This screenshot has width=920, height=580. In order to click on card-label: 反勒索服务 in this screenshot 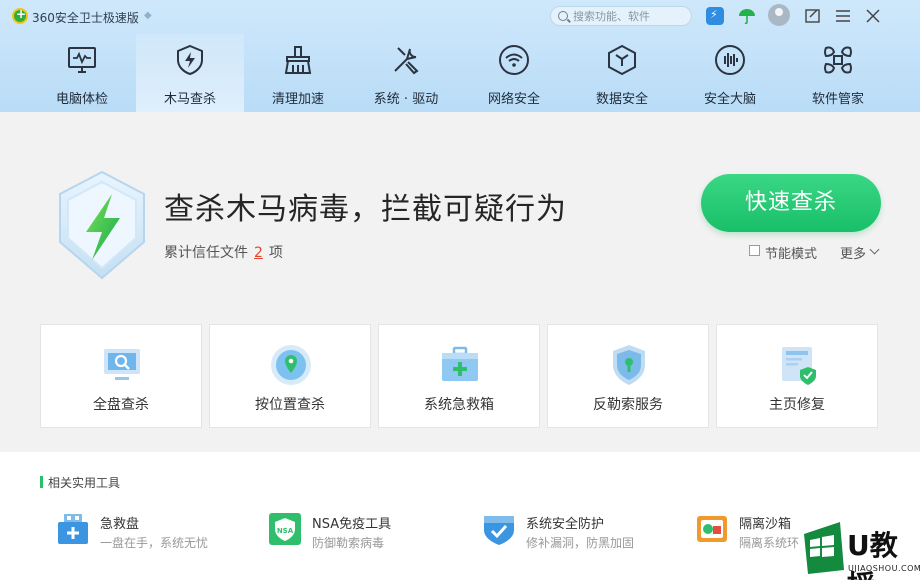, I will do `click(628, 405)`.